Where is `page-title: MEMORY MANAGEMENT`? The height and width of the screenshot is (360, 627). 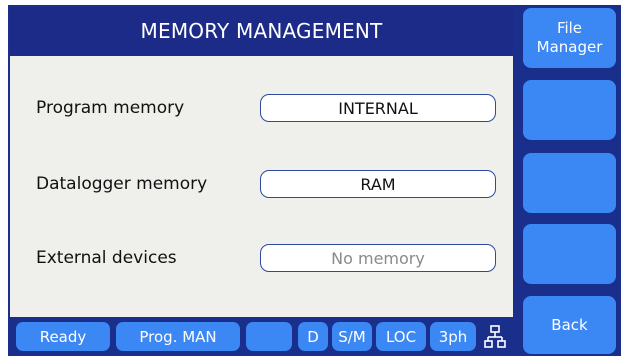 page-title: MEMORY MANAGEMENT is located at coordinates (261, 31).